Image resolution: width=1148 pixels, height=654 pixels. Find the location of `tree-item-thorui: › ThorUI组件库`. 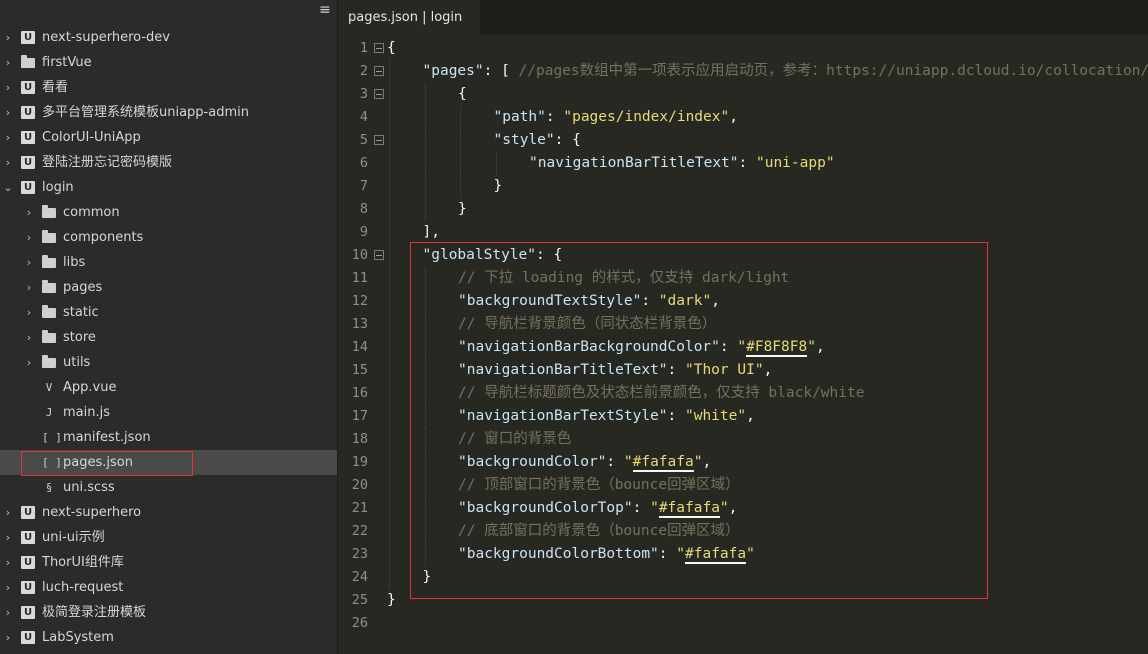

tree-item-thorui: › ThorUI组件库 is located at coordinates (168, 562).